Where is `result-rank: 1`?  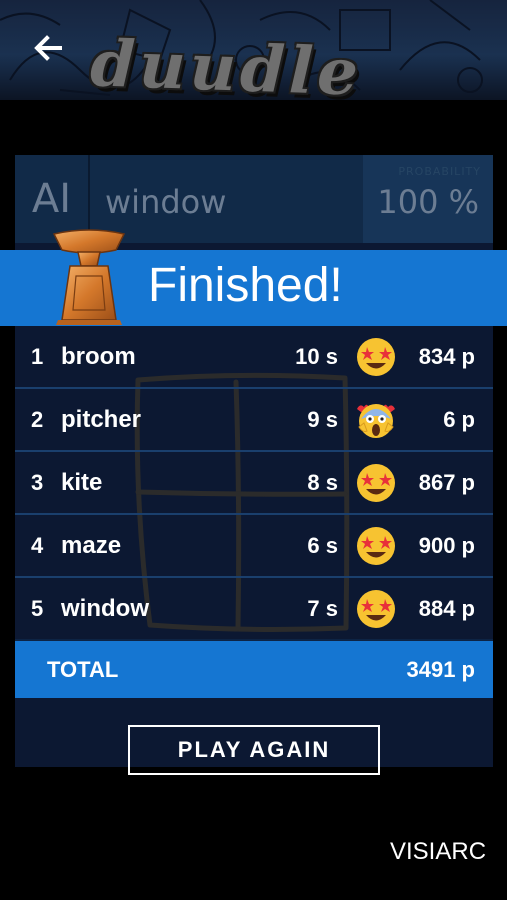
result-rank: 1 is located at coordinates (37, 356).